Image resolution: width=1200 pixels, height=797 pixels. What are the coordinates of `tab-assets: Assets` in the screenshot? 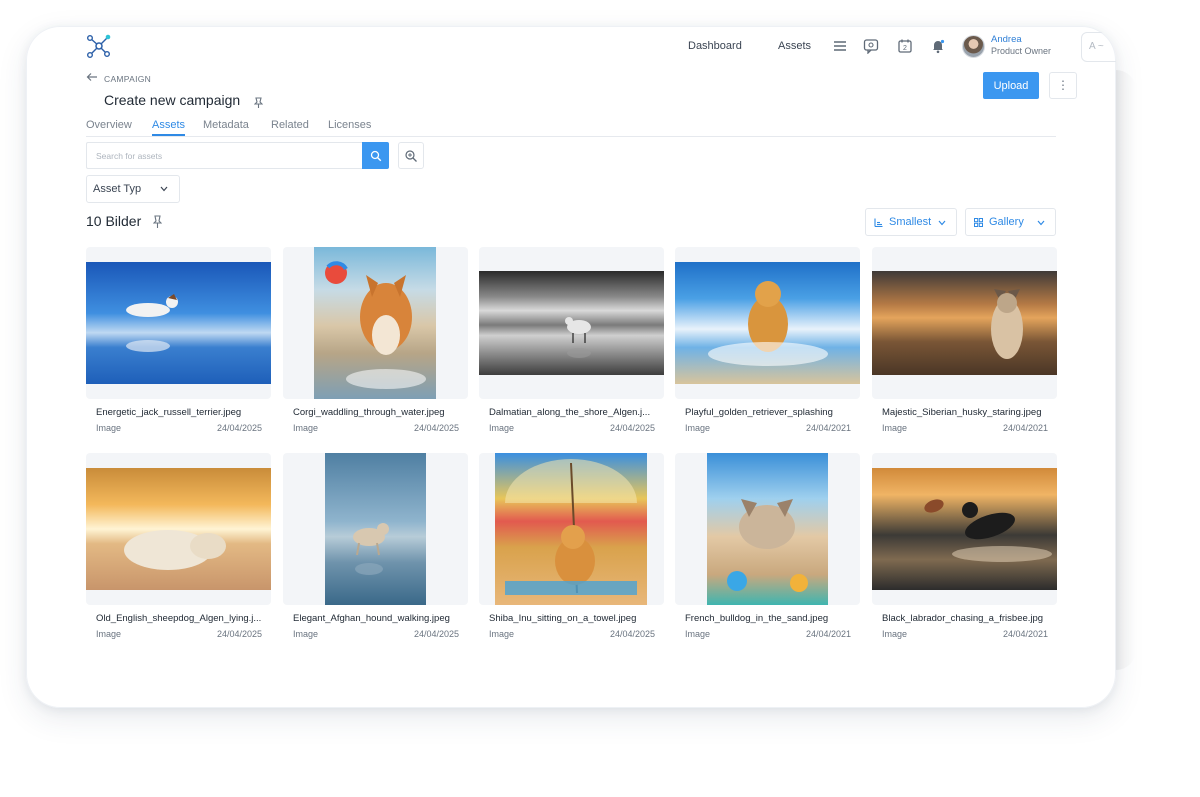 It's located at (169, 127).